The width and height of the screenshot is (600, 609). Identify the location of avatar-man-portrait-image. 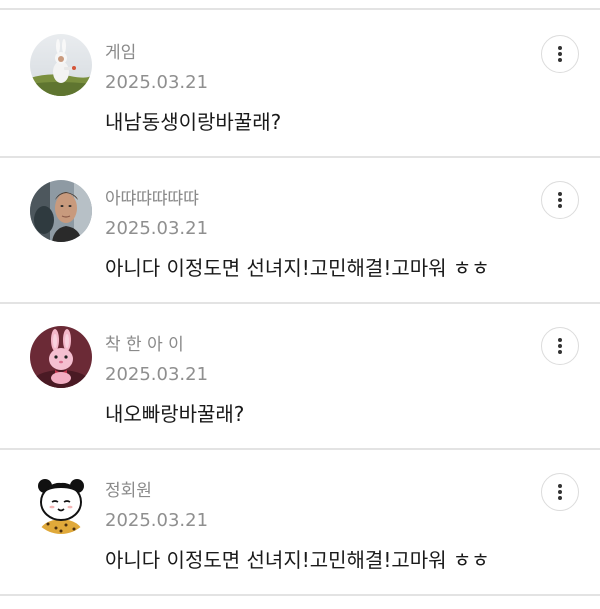
(61, 211).